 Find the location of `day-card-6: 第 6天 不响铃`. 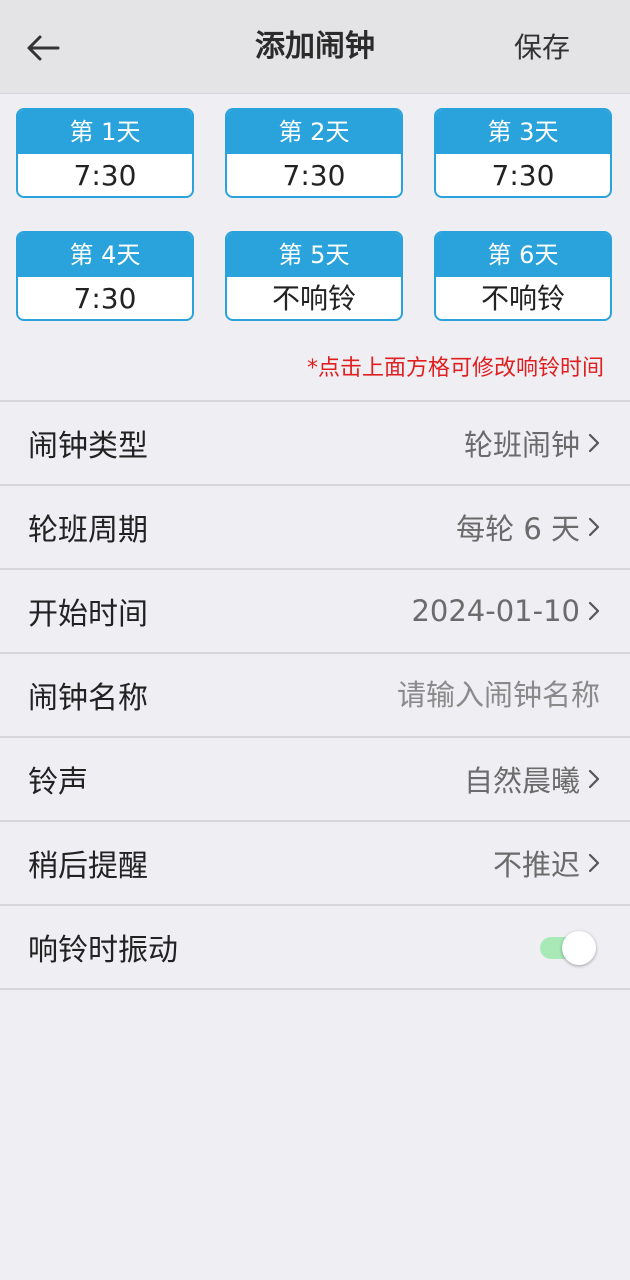

day-card-6: 第 6天 不响铃 is located at coordinates (523, 276).